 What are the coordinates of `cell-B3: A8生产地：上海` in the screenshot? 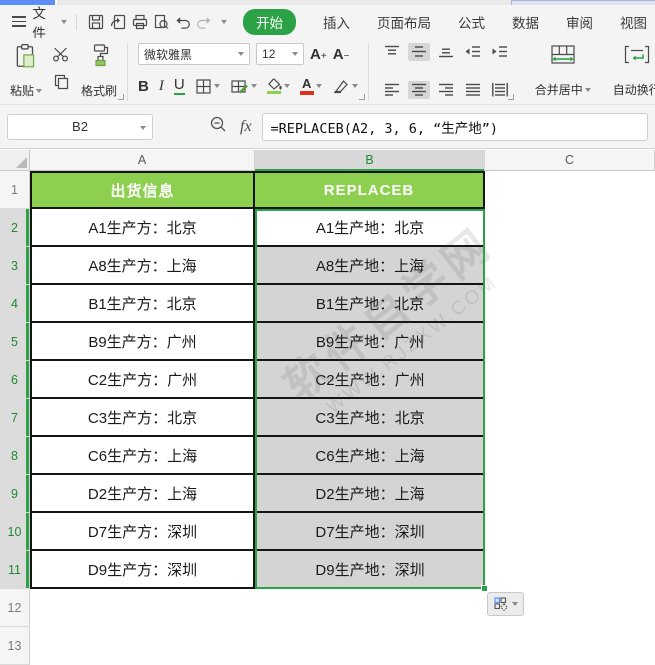 It's located at (370, 266).